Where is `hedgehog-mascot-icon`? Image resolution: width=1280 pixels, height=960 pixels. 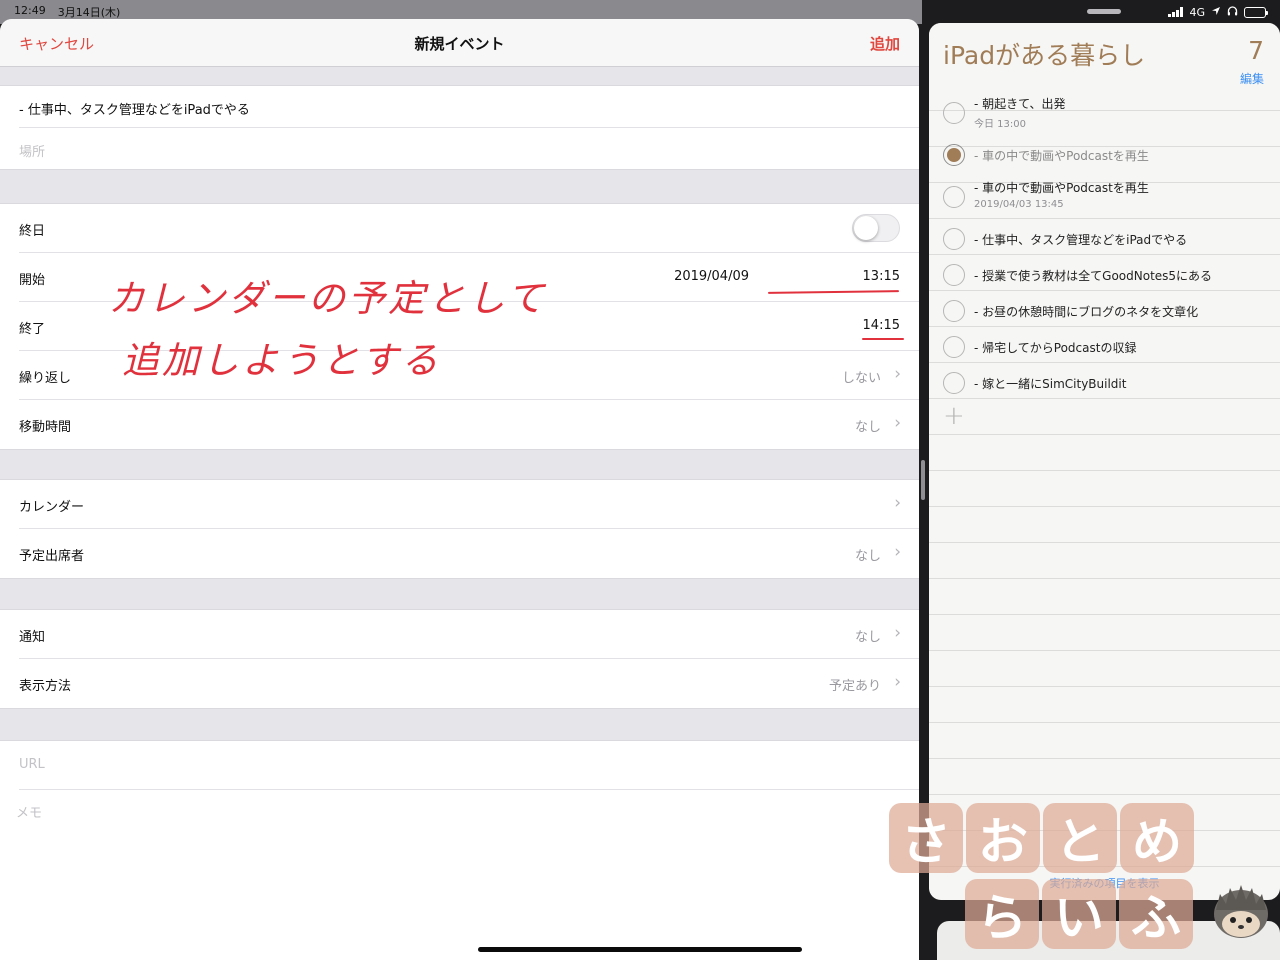
hedgehog-mascot-icon is located at coordinates (1241, 910).